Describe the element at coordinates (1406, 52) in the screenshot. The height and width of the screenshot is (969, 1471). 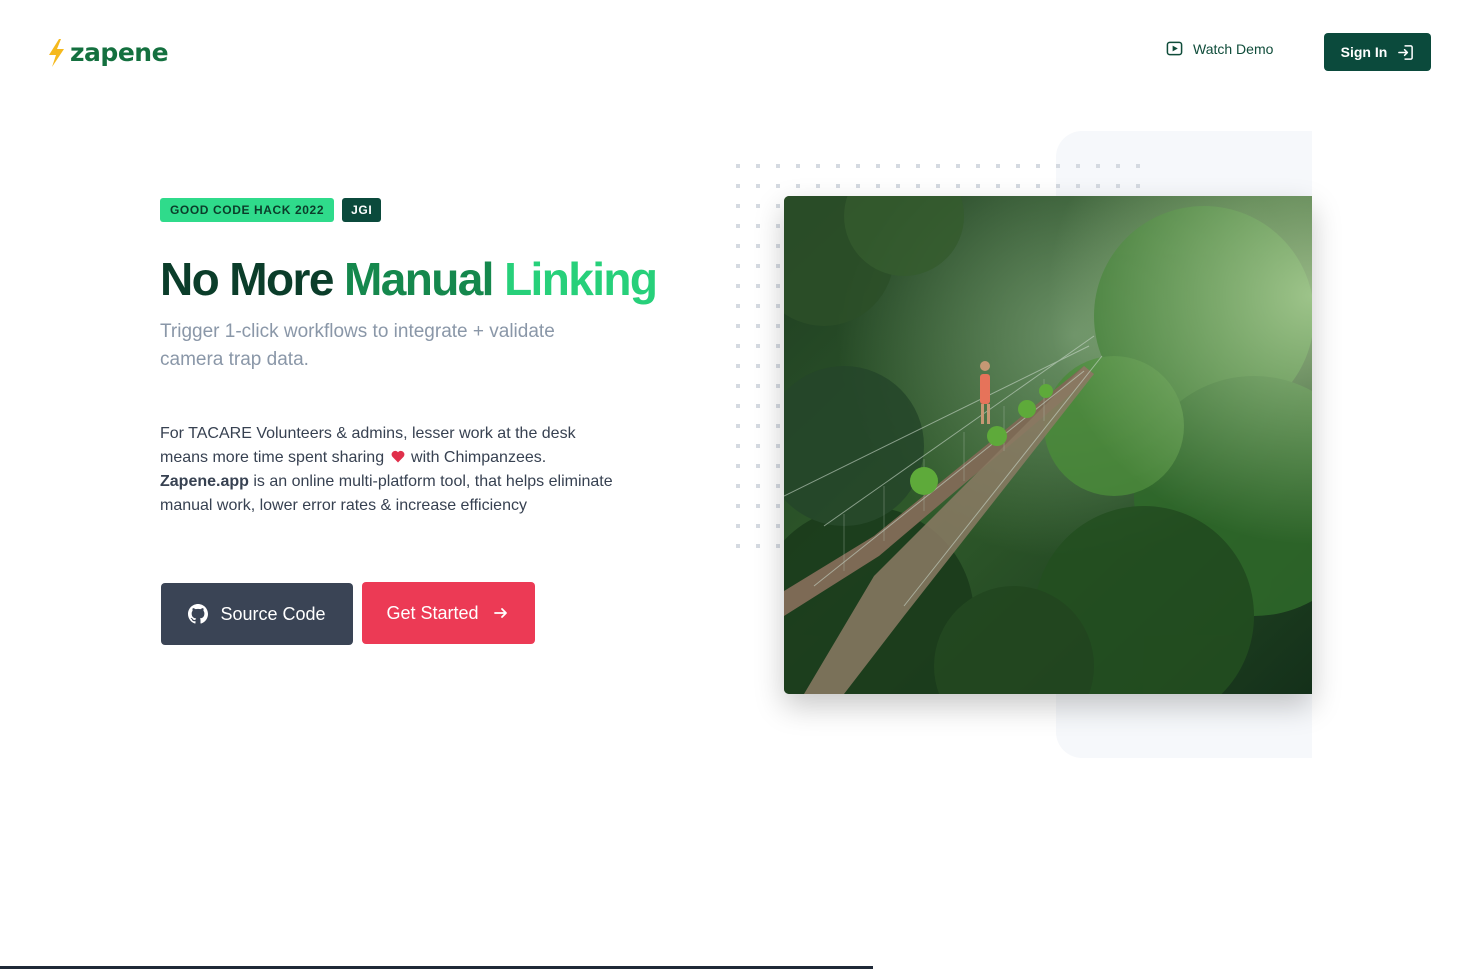
I see `sign-in-icon` at that location.